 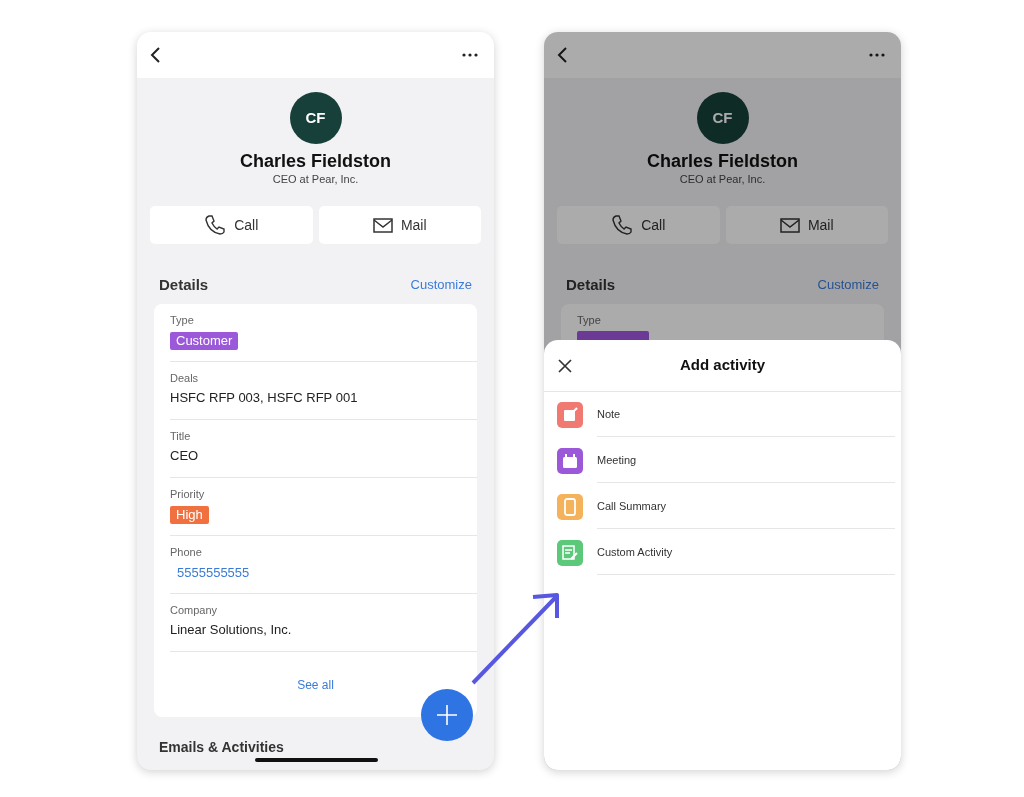 What do you see at coordinates (204, 341) in the screenshot?
I see `tag: Customer` at bounding box center [204, 341].